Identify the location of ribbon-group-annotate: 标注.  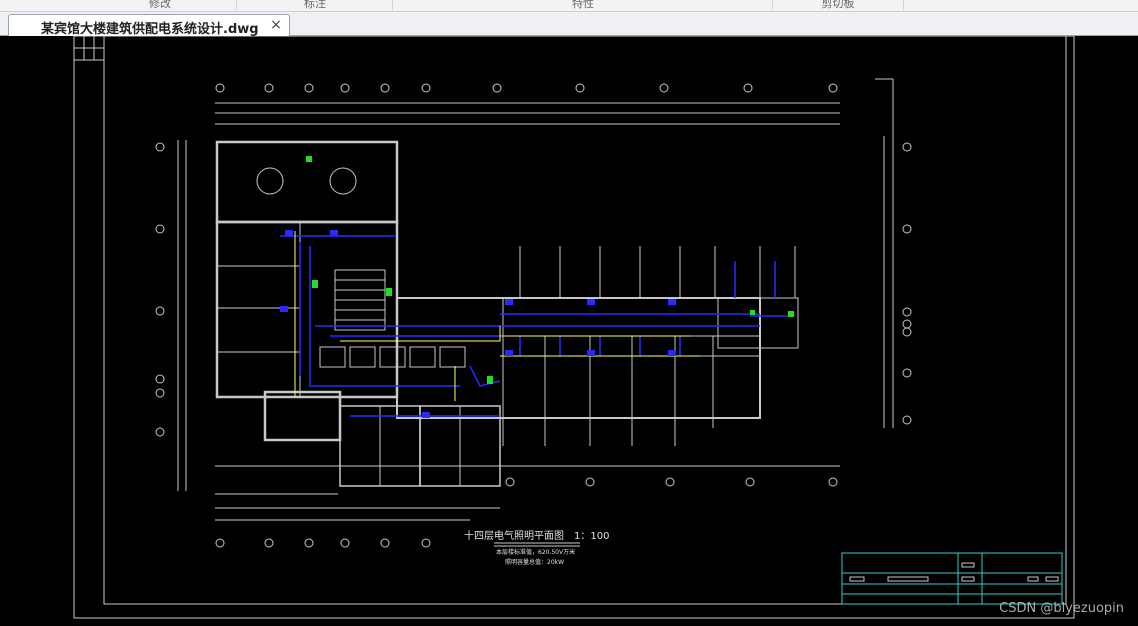
(315, 5).